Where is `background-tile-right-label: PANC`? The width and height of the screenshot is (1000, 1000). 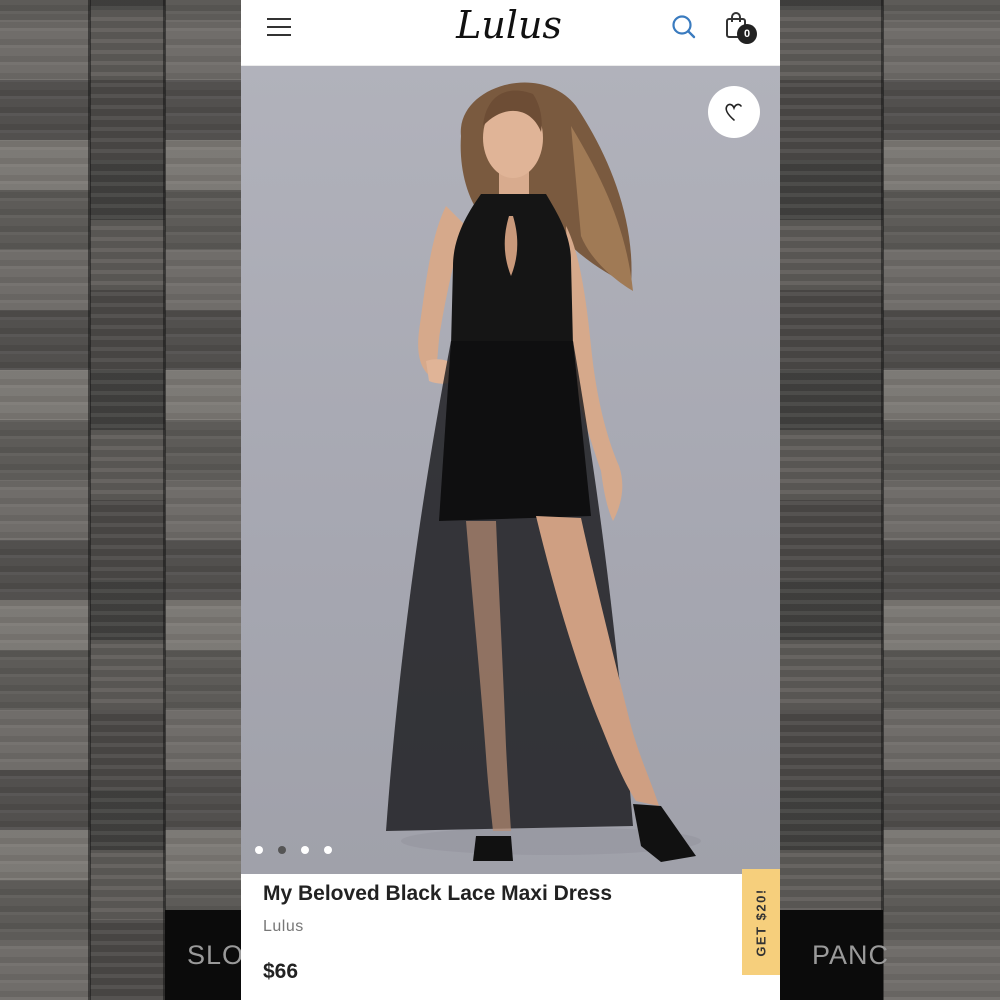 background-tile-right-label: PANC is located at coordinates (851, 954).